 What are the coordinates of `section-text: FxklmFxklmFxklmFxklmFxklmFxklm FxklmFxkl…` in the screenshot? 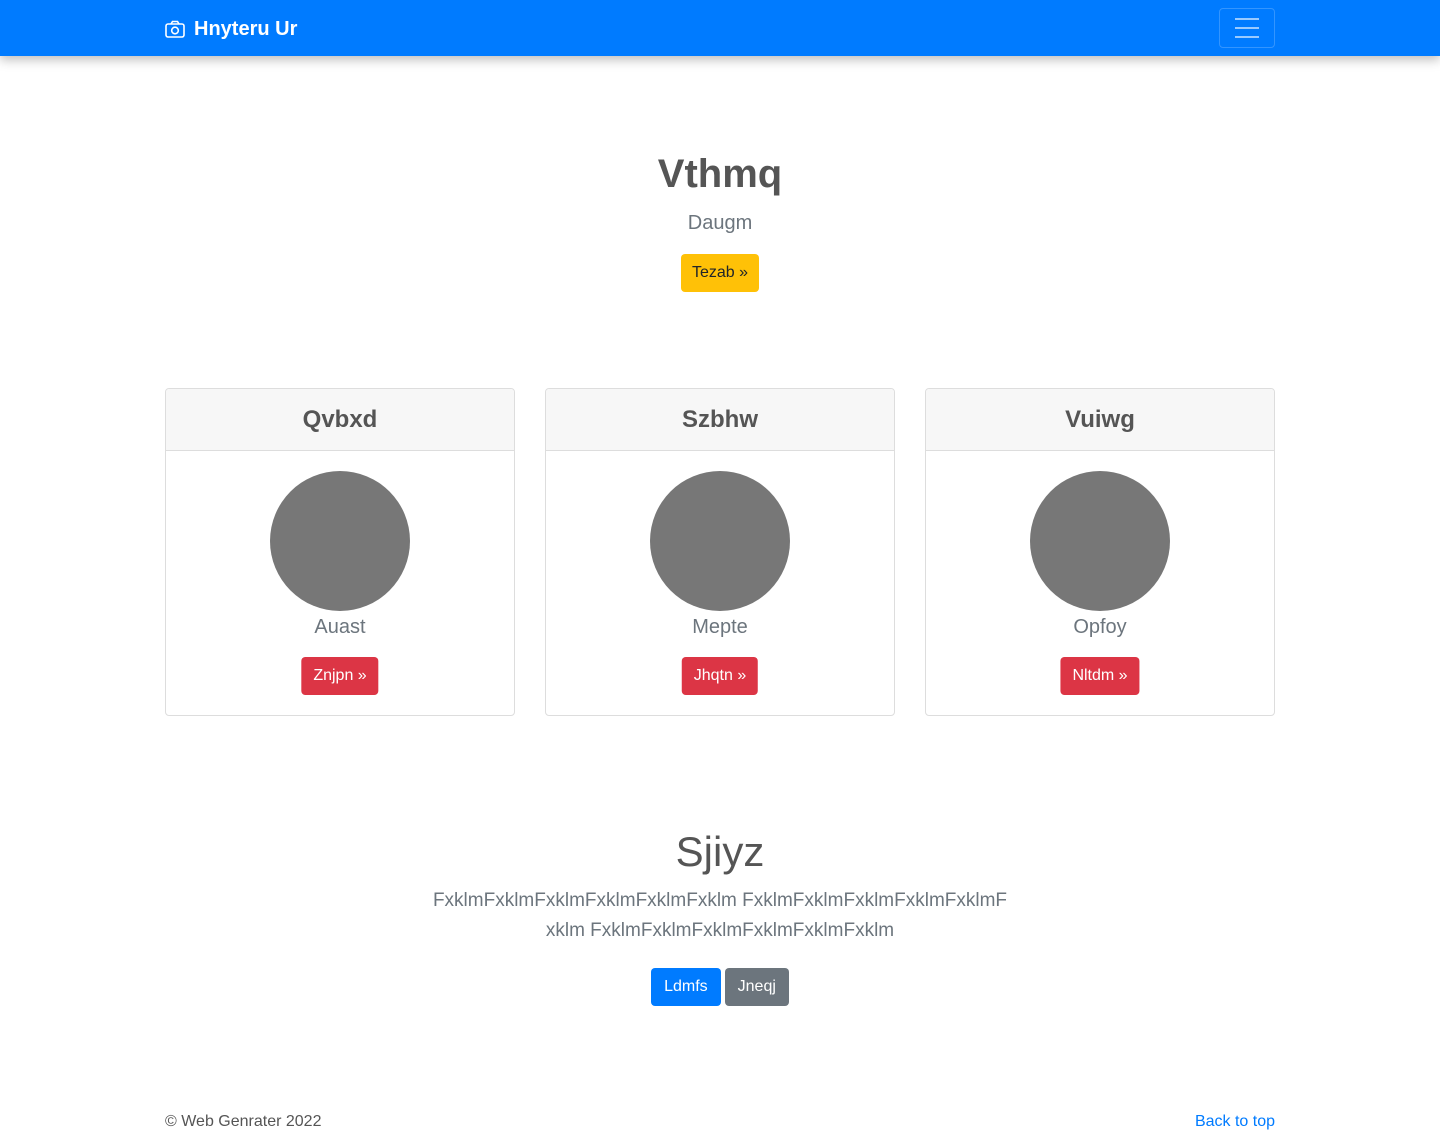 It's located at (720, 915).